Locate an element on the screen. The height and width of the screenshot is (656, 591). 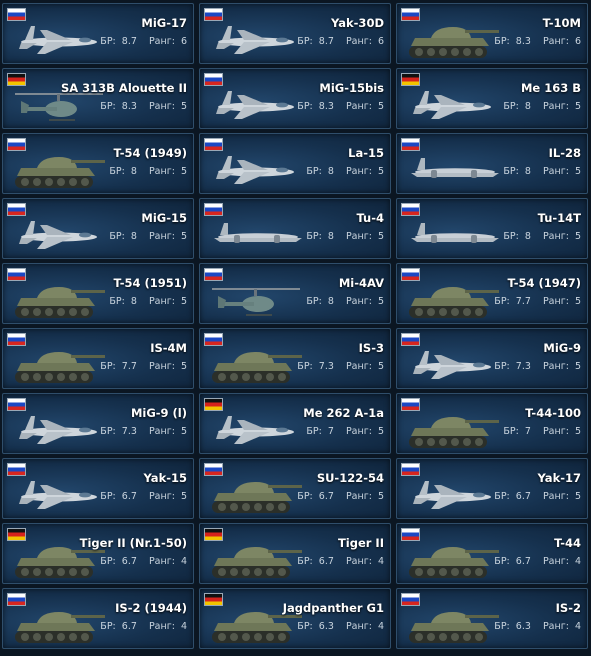
vehicle-name: IS-4M is located at coordinates (168, 348).